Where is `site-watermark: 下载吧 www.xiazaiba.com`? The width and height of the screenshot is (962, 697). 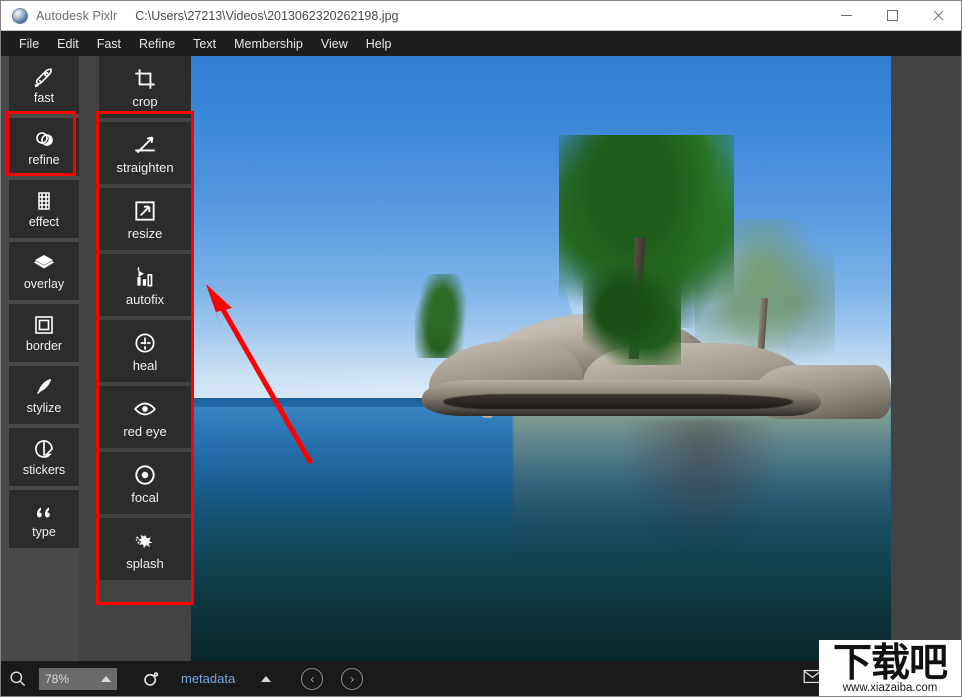
site-watermark: 下载吧 www.xiazaiba.com is located at coordinates (890, 668).